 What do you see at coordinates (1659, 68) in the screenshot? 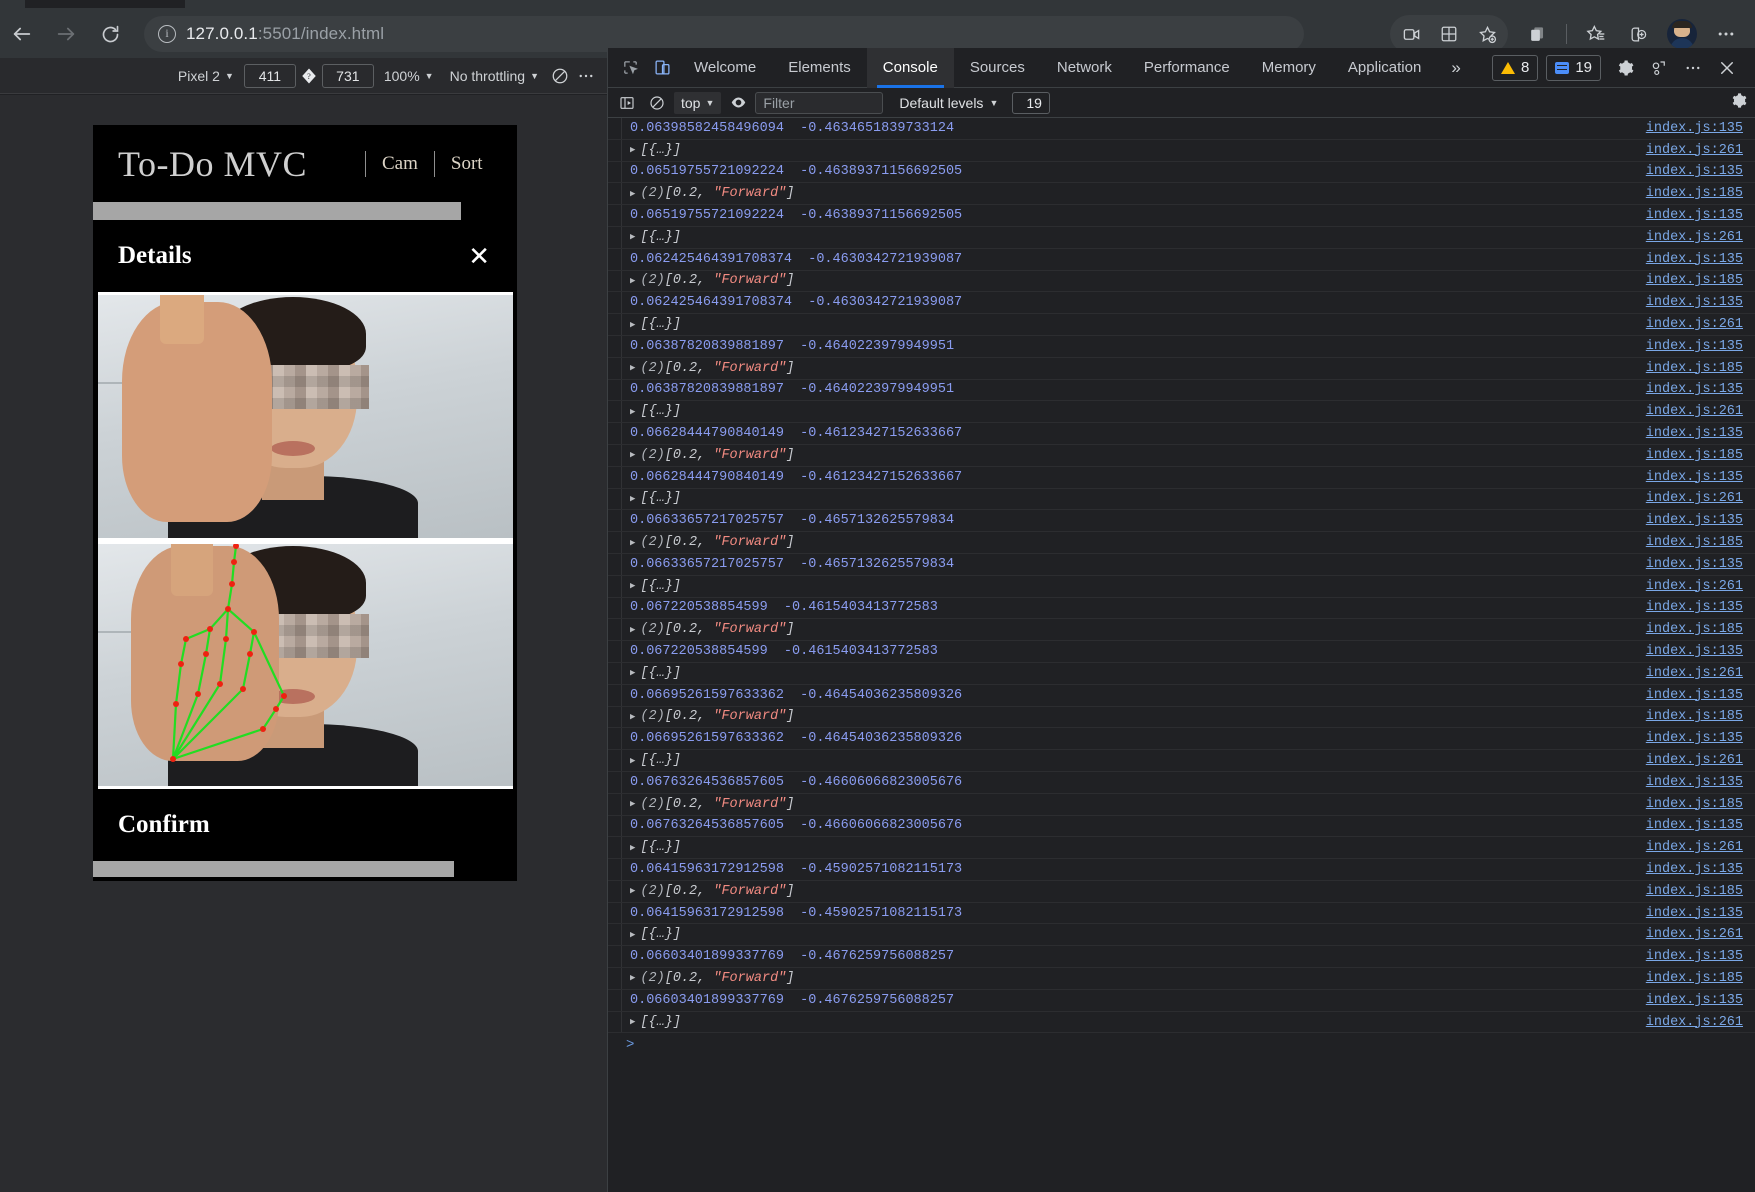
I see `dock-side-icon` at bounding box center [1659, 68].